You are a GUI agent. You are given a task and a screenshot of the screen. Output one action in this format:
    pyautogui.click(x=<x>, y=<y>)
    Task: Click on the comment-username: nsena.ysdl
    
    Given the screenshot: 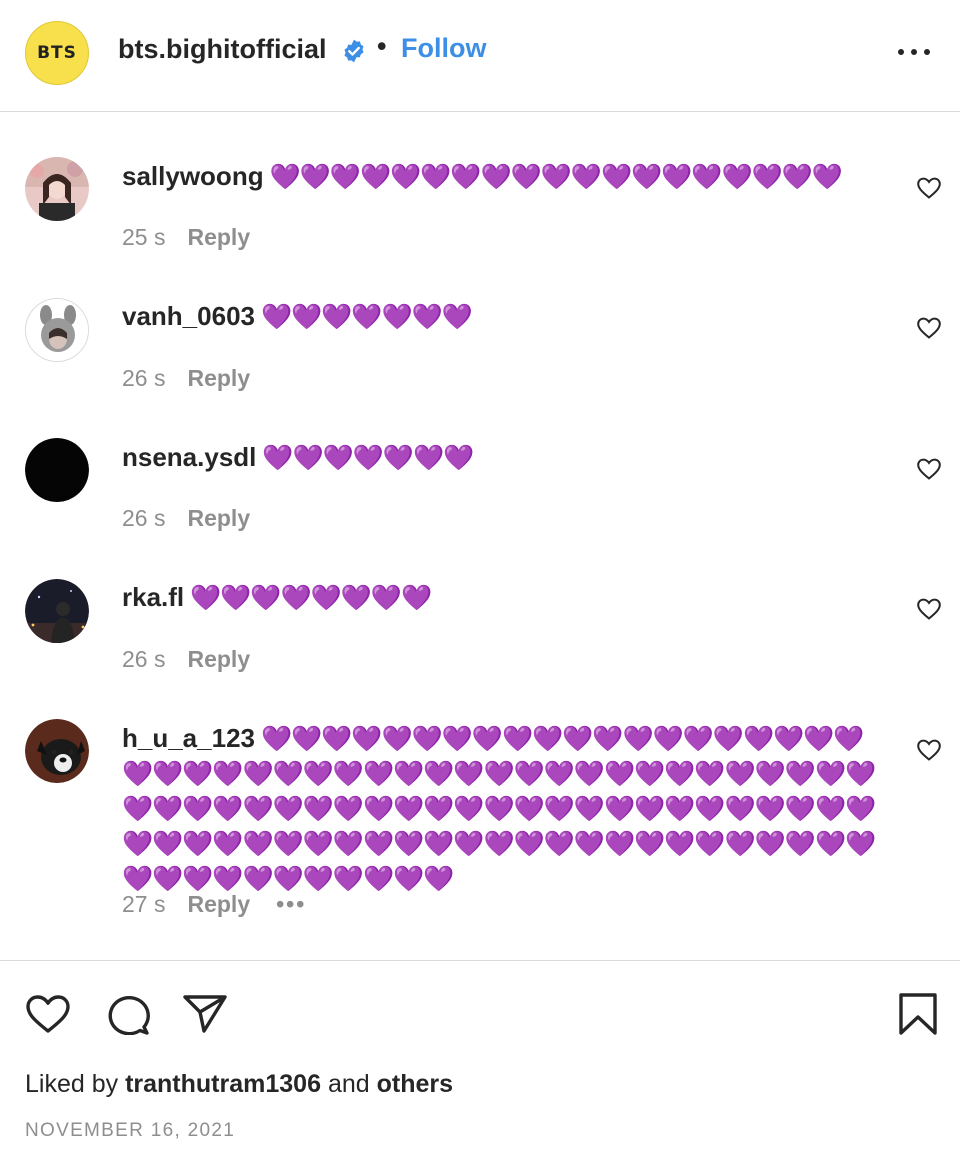 What is the action you would take?
    pyautogui.click(x=189, y=457)
    